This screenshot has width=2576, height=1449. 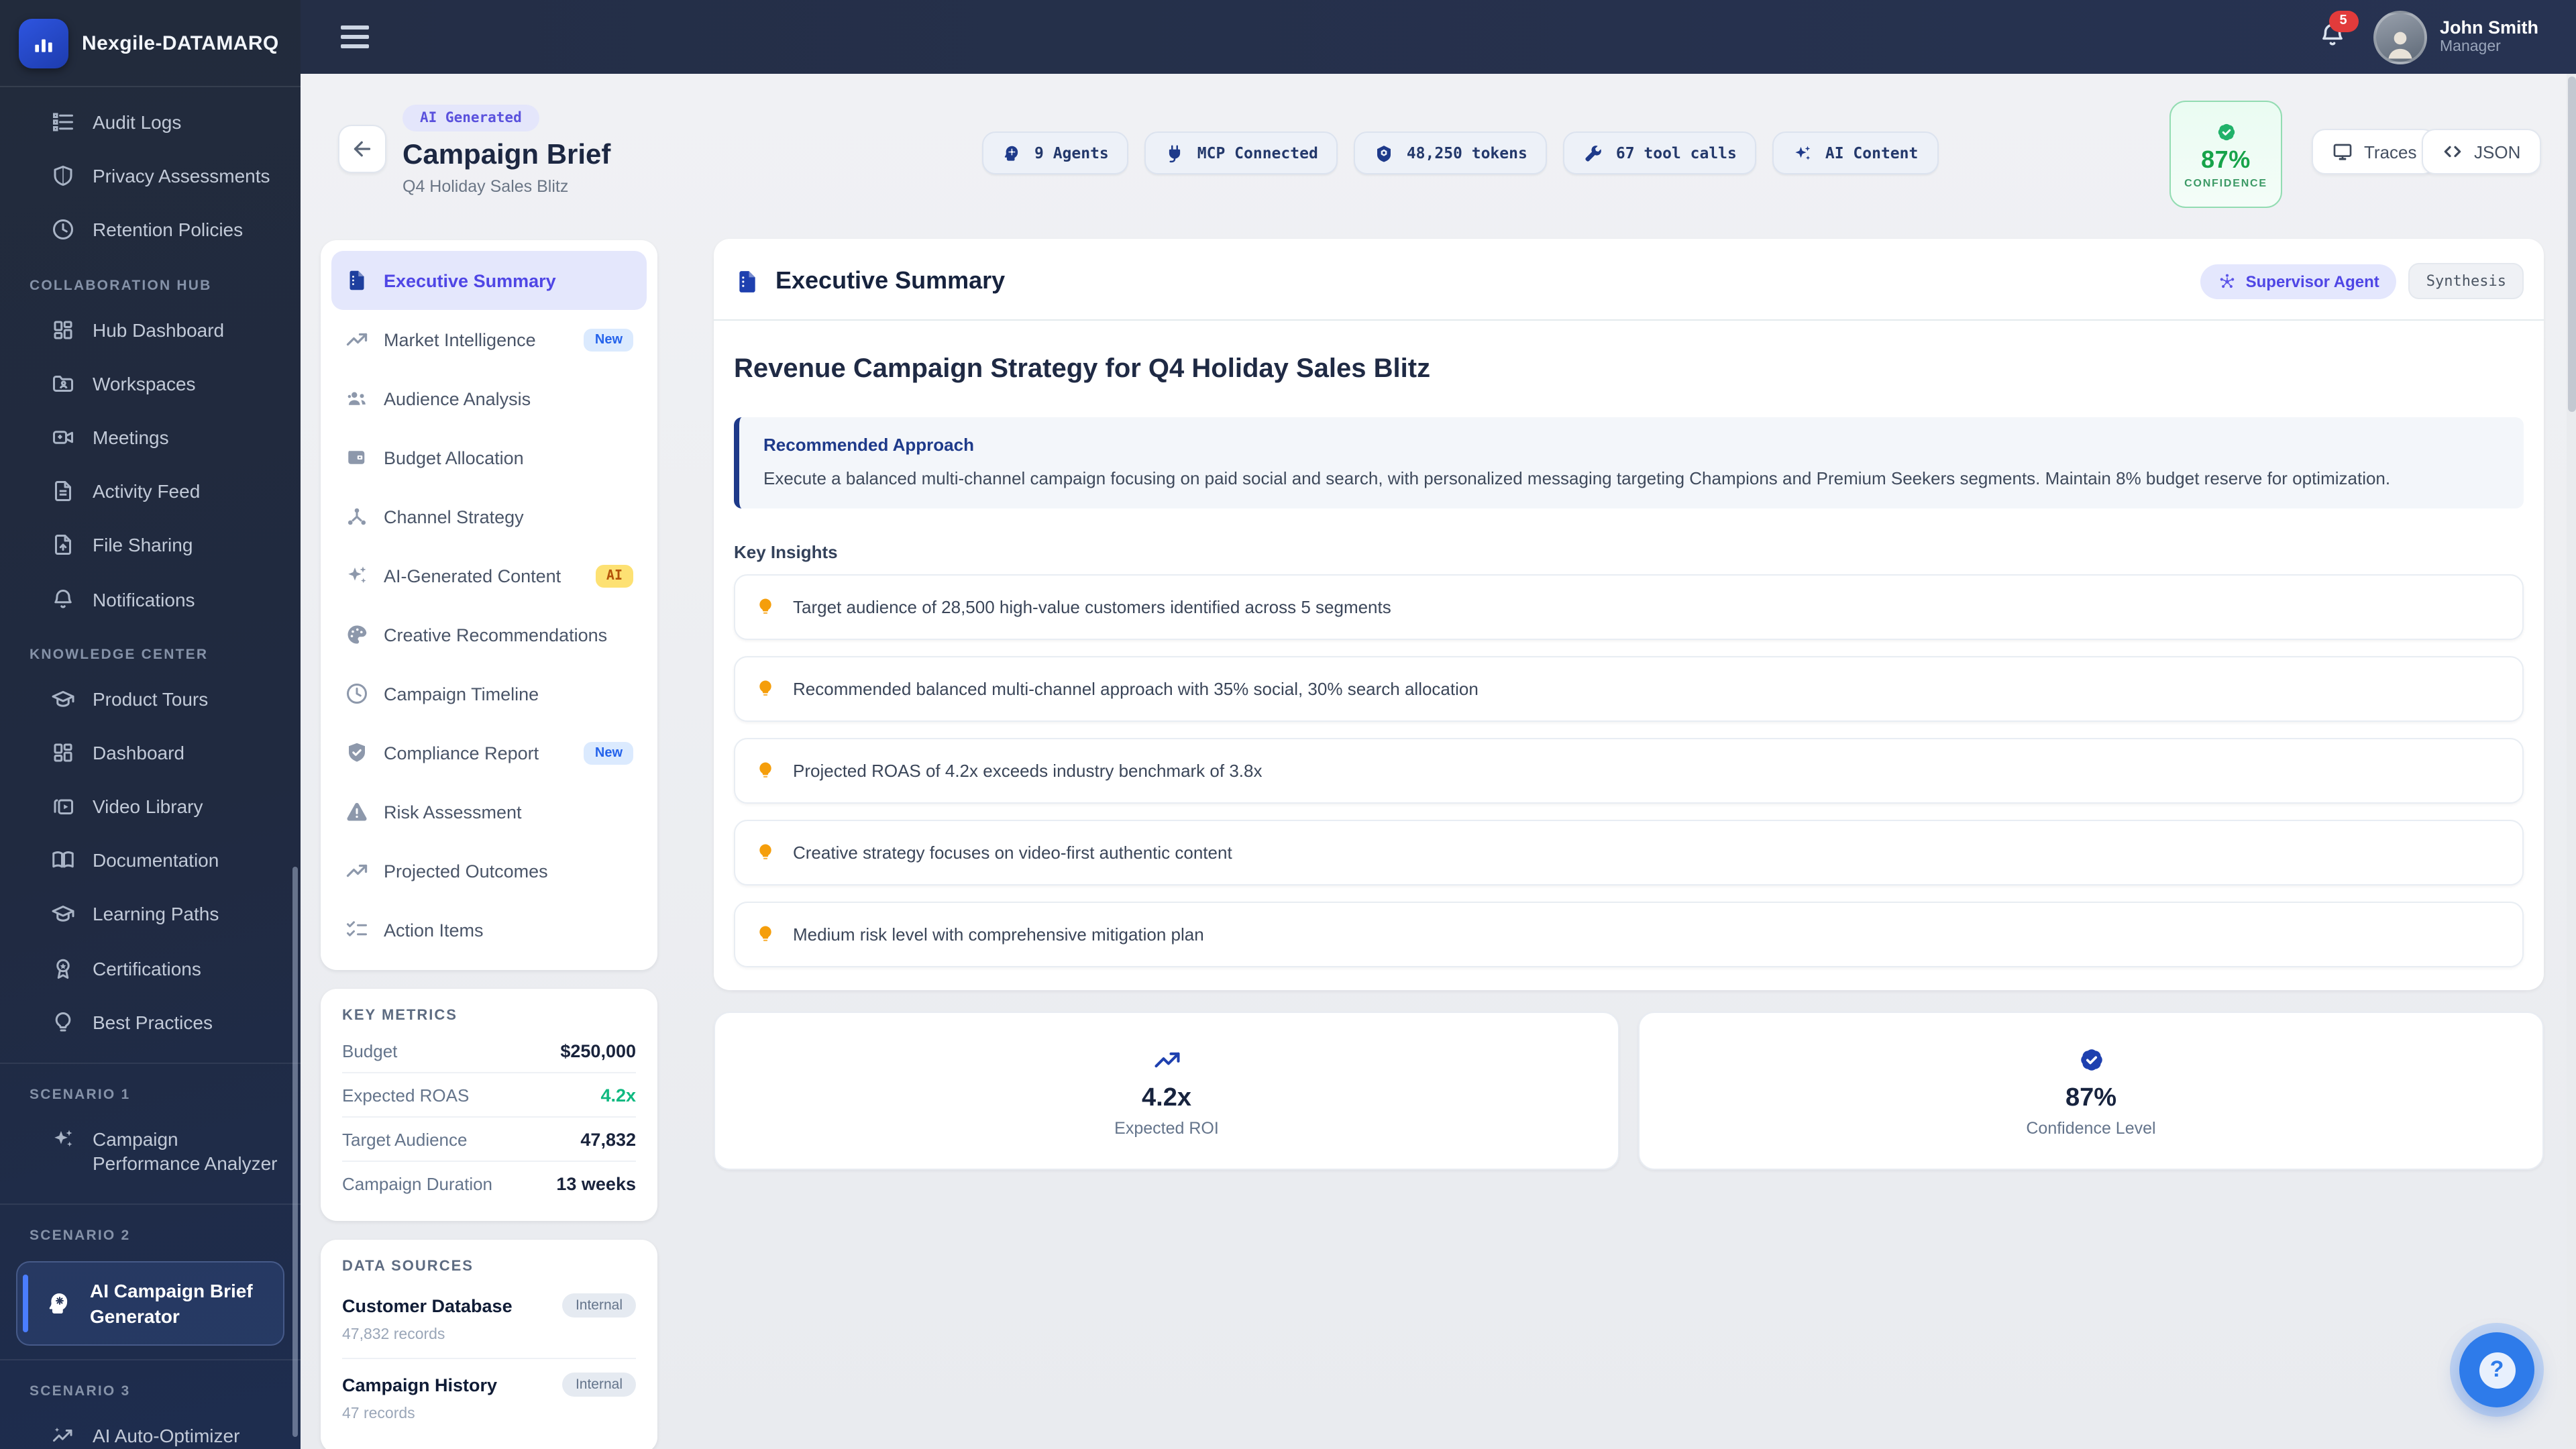 I want to click on tab-campaign-timeline: Campaign Timeline, so click(x=489, y=693).